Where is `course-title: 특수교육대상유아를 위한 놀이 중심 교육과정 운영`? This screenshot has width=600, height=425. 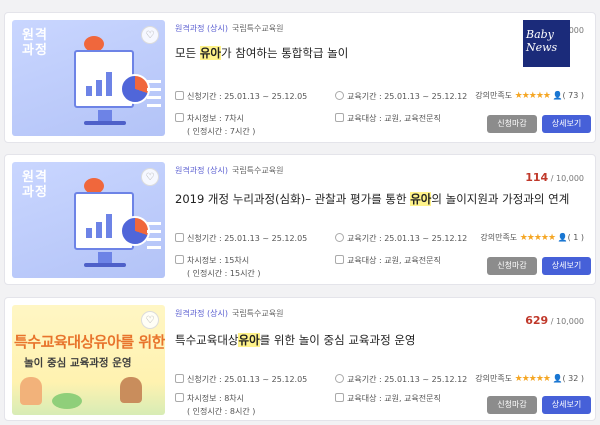
course-title: 특수교육대상유아를 위한 놀이 중심 교육과정 운영 is located at coordinates (295, 340).